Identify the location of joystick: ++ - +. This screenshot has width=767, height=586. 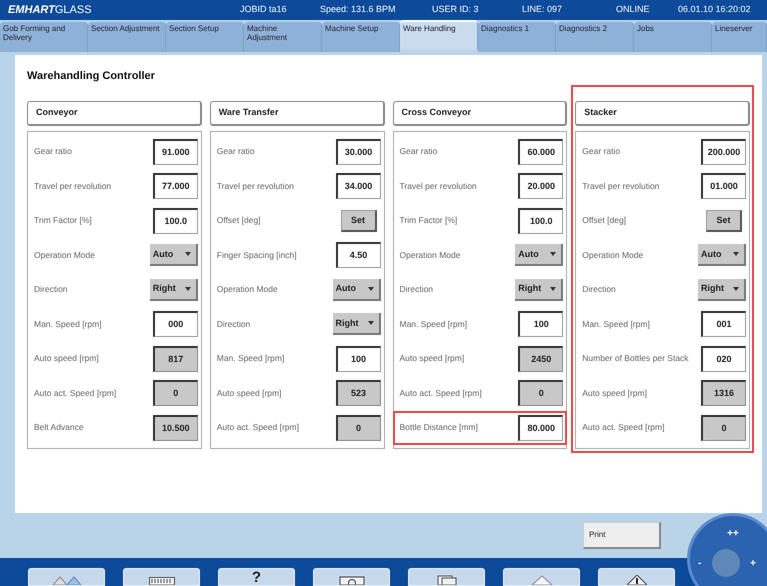
(727, 549).